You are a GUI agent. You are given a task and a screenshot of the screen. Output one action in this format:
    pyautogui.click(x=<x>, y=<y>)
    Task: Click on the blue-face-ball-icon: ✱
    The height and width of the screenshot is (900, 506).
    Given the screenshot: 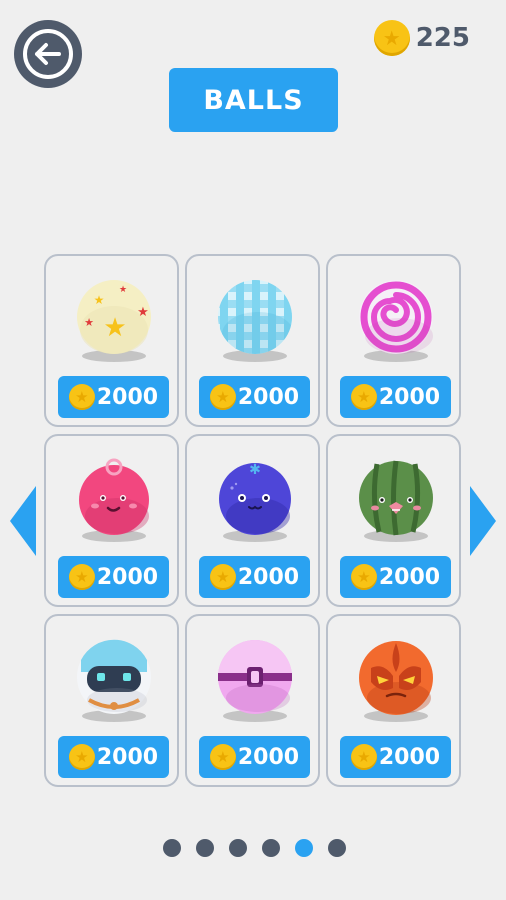 What is the action you would take?
    pyautogui.click(x=255, y=498)
    